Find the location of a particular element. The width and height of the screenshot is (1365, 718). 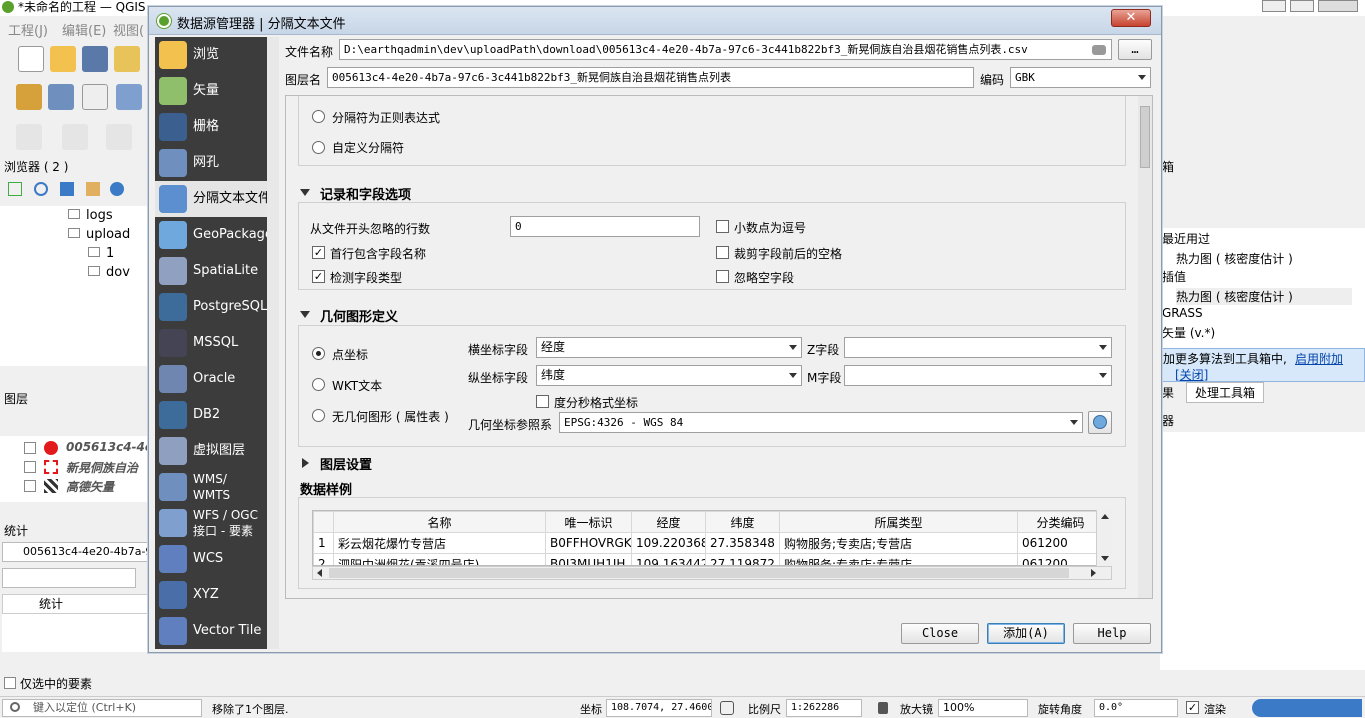

nav-item: WCS is located at coordinates (212, 559).